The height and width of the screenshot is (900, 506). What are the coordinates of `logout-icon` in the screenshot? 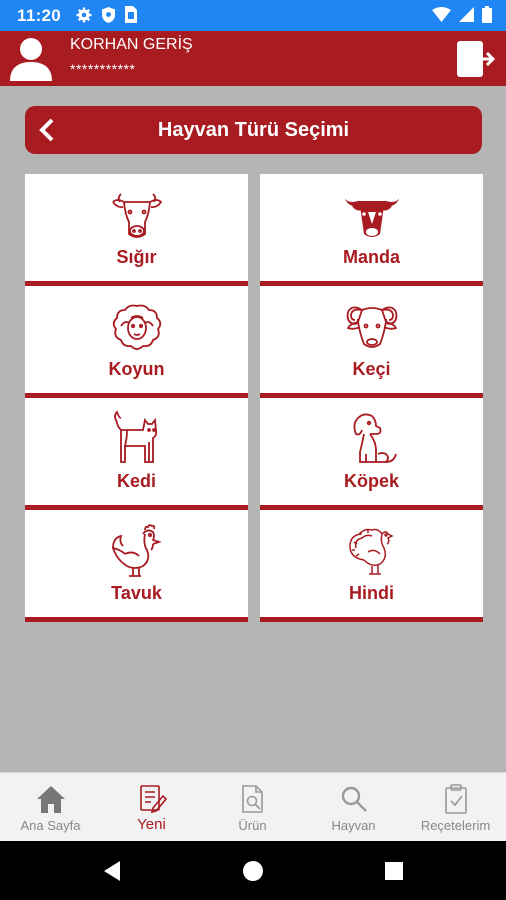 It's located at (476, 59).